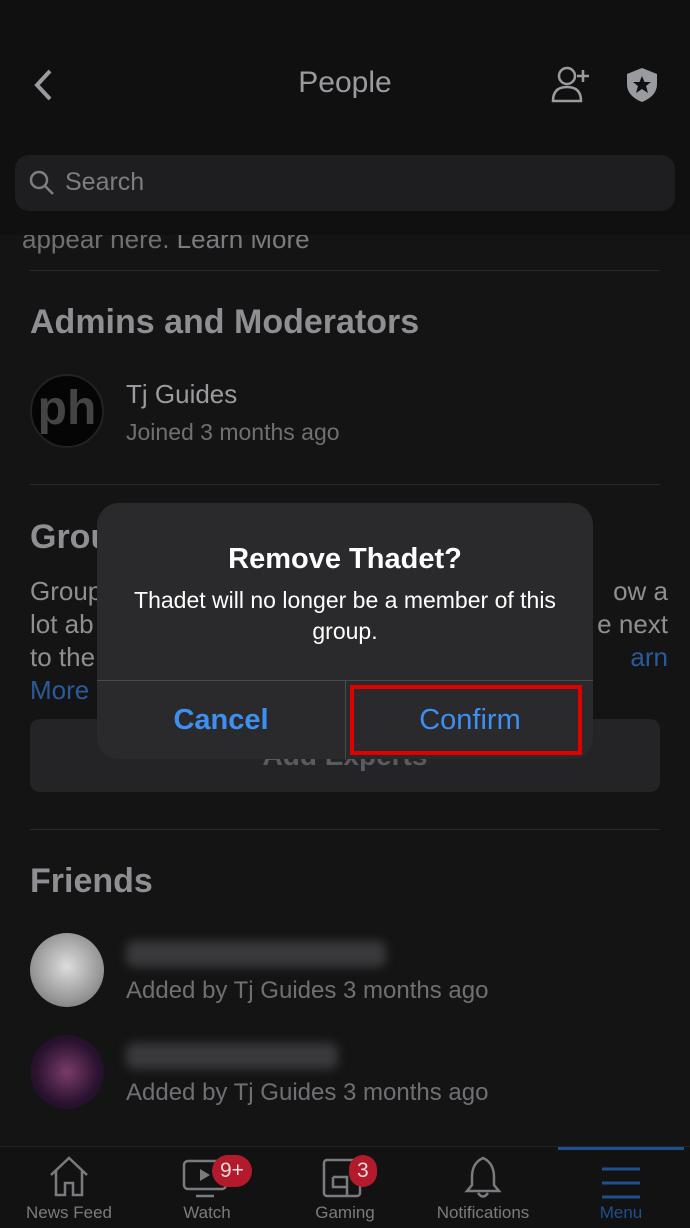 This screenshot has width=690, height=1228. What do you see at coordinates (466, 720) in the screenshot?
I see `highlight-box` at bounding box center [466, 720].